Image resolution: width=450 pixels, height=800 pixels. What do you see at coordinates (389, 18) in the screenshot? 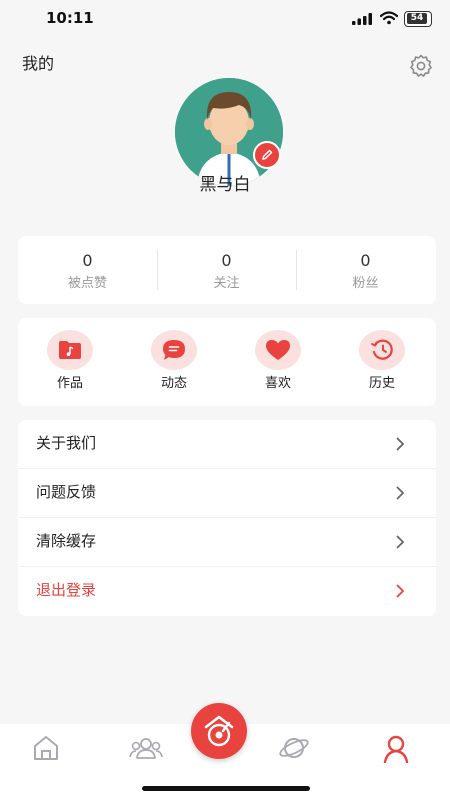
I see `wifi-icon` at bounding box center [389, 18].